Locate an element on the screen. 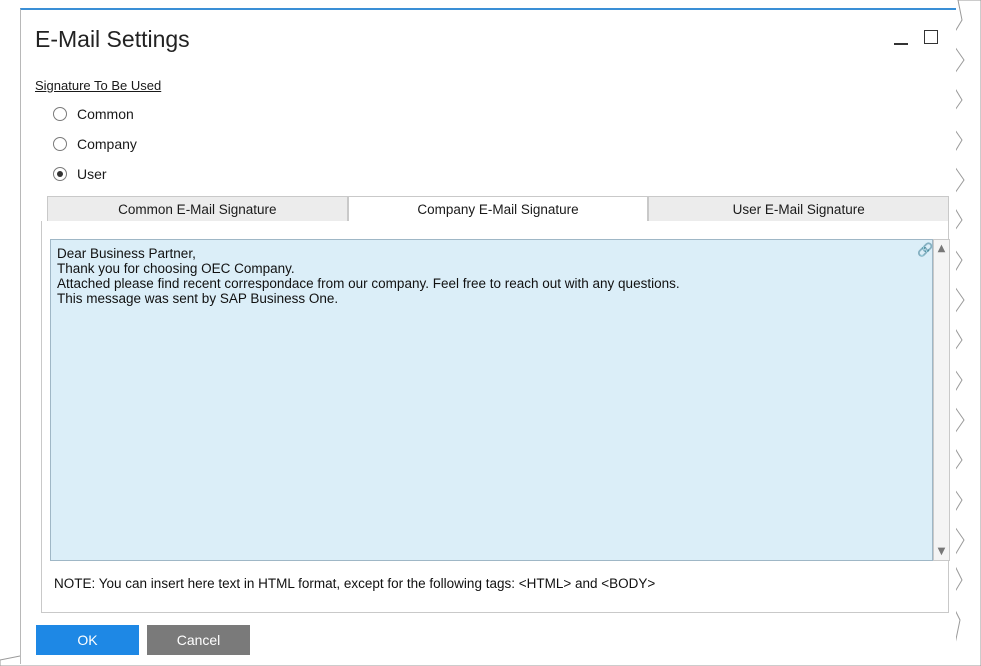 Image resolution: width=981 pixels, height=666 pixels. radio-common: Common is located at coordinates (93, 114).